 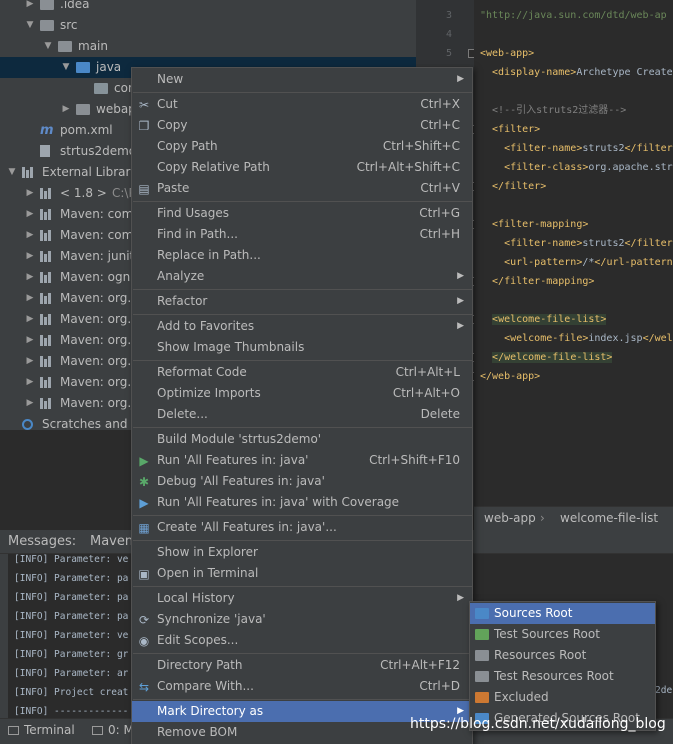 I want to click on tree-item-label: Maven: com, so click(x=97, y=214).